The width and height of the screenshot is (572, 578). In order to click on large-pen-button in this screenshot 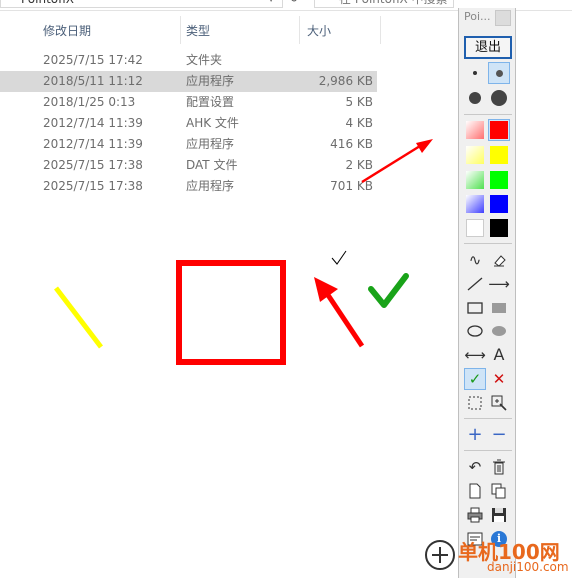, I will do `click(475, 98)`.